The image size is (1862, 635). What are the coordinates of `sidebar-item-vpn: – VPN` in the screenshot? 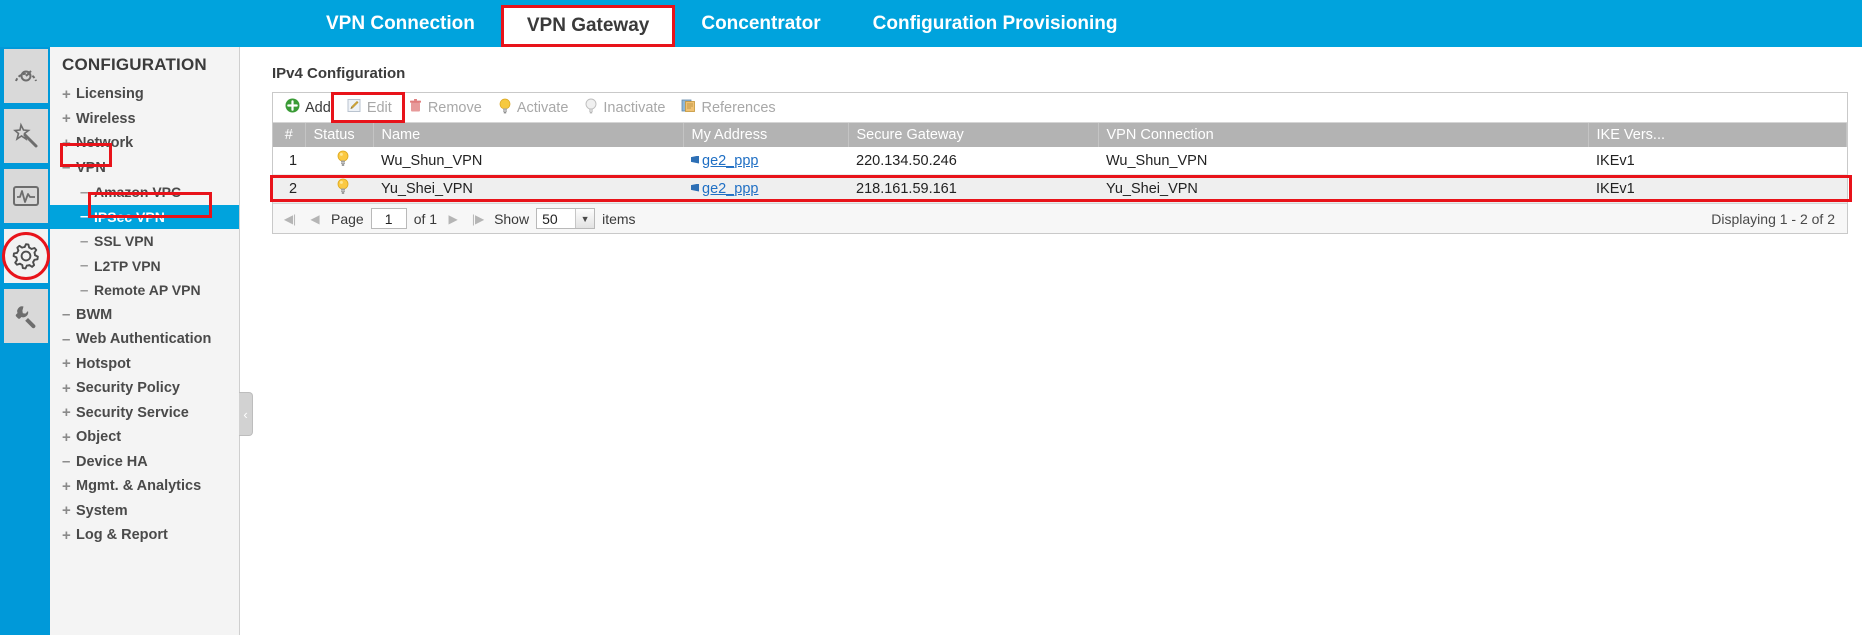 It's located at (144, 168).